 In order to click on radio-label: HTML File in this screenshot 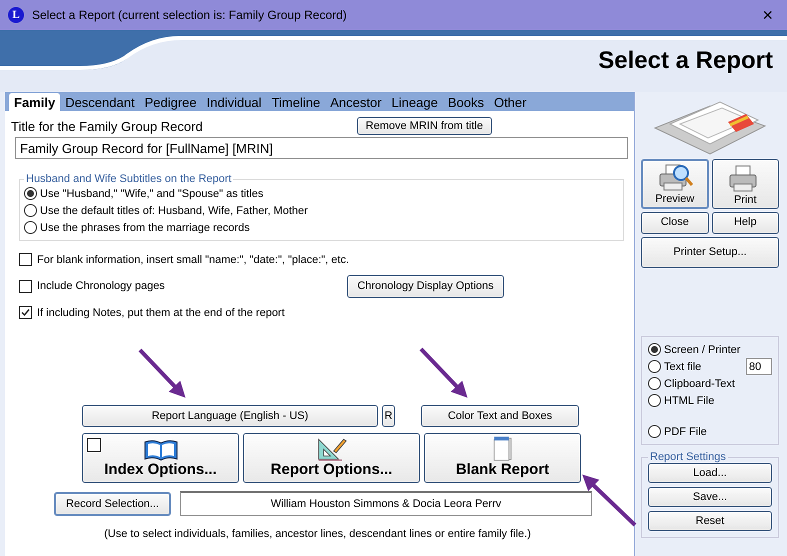, I will do `click(689, 400)`.